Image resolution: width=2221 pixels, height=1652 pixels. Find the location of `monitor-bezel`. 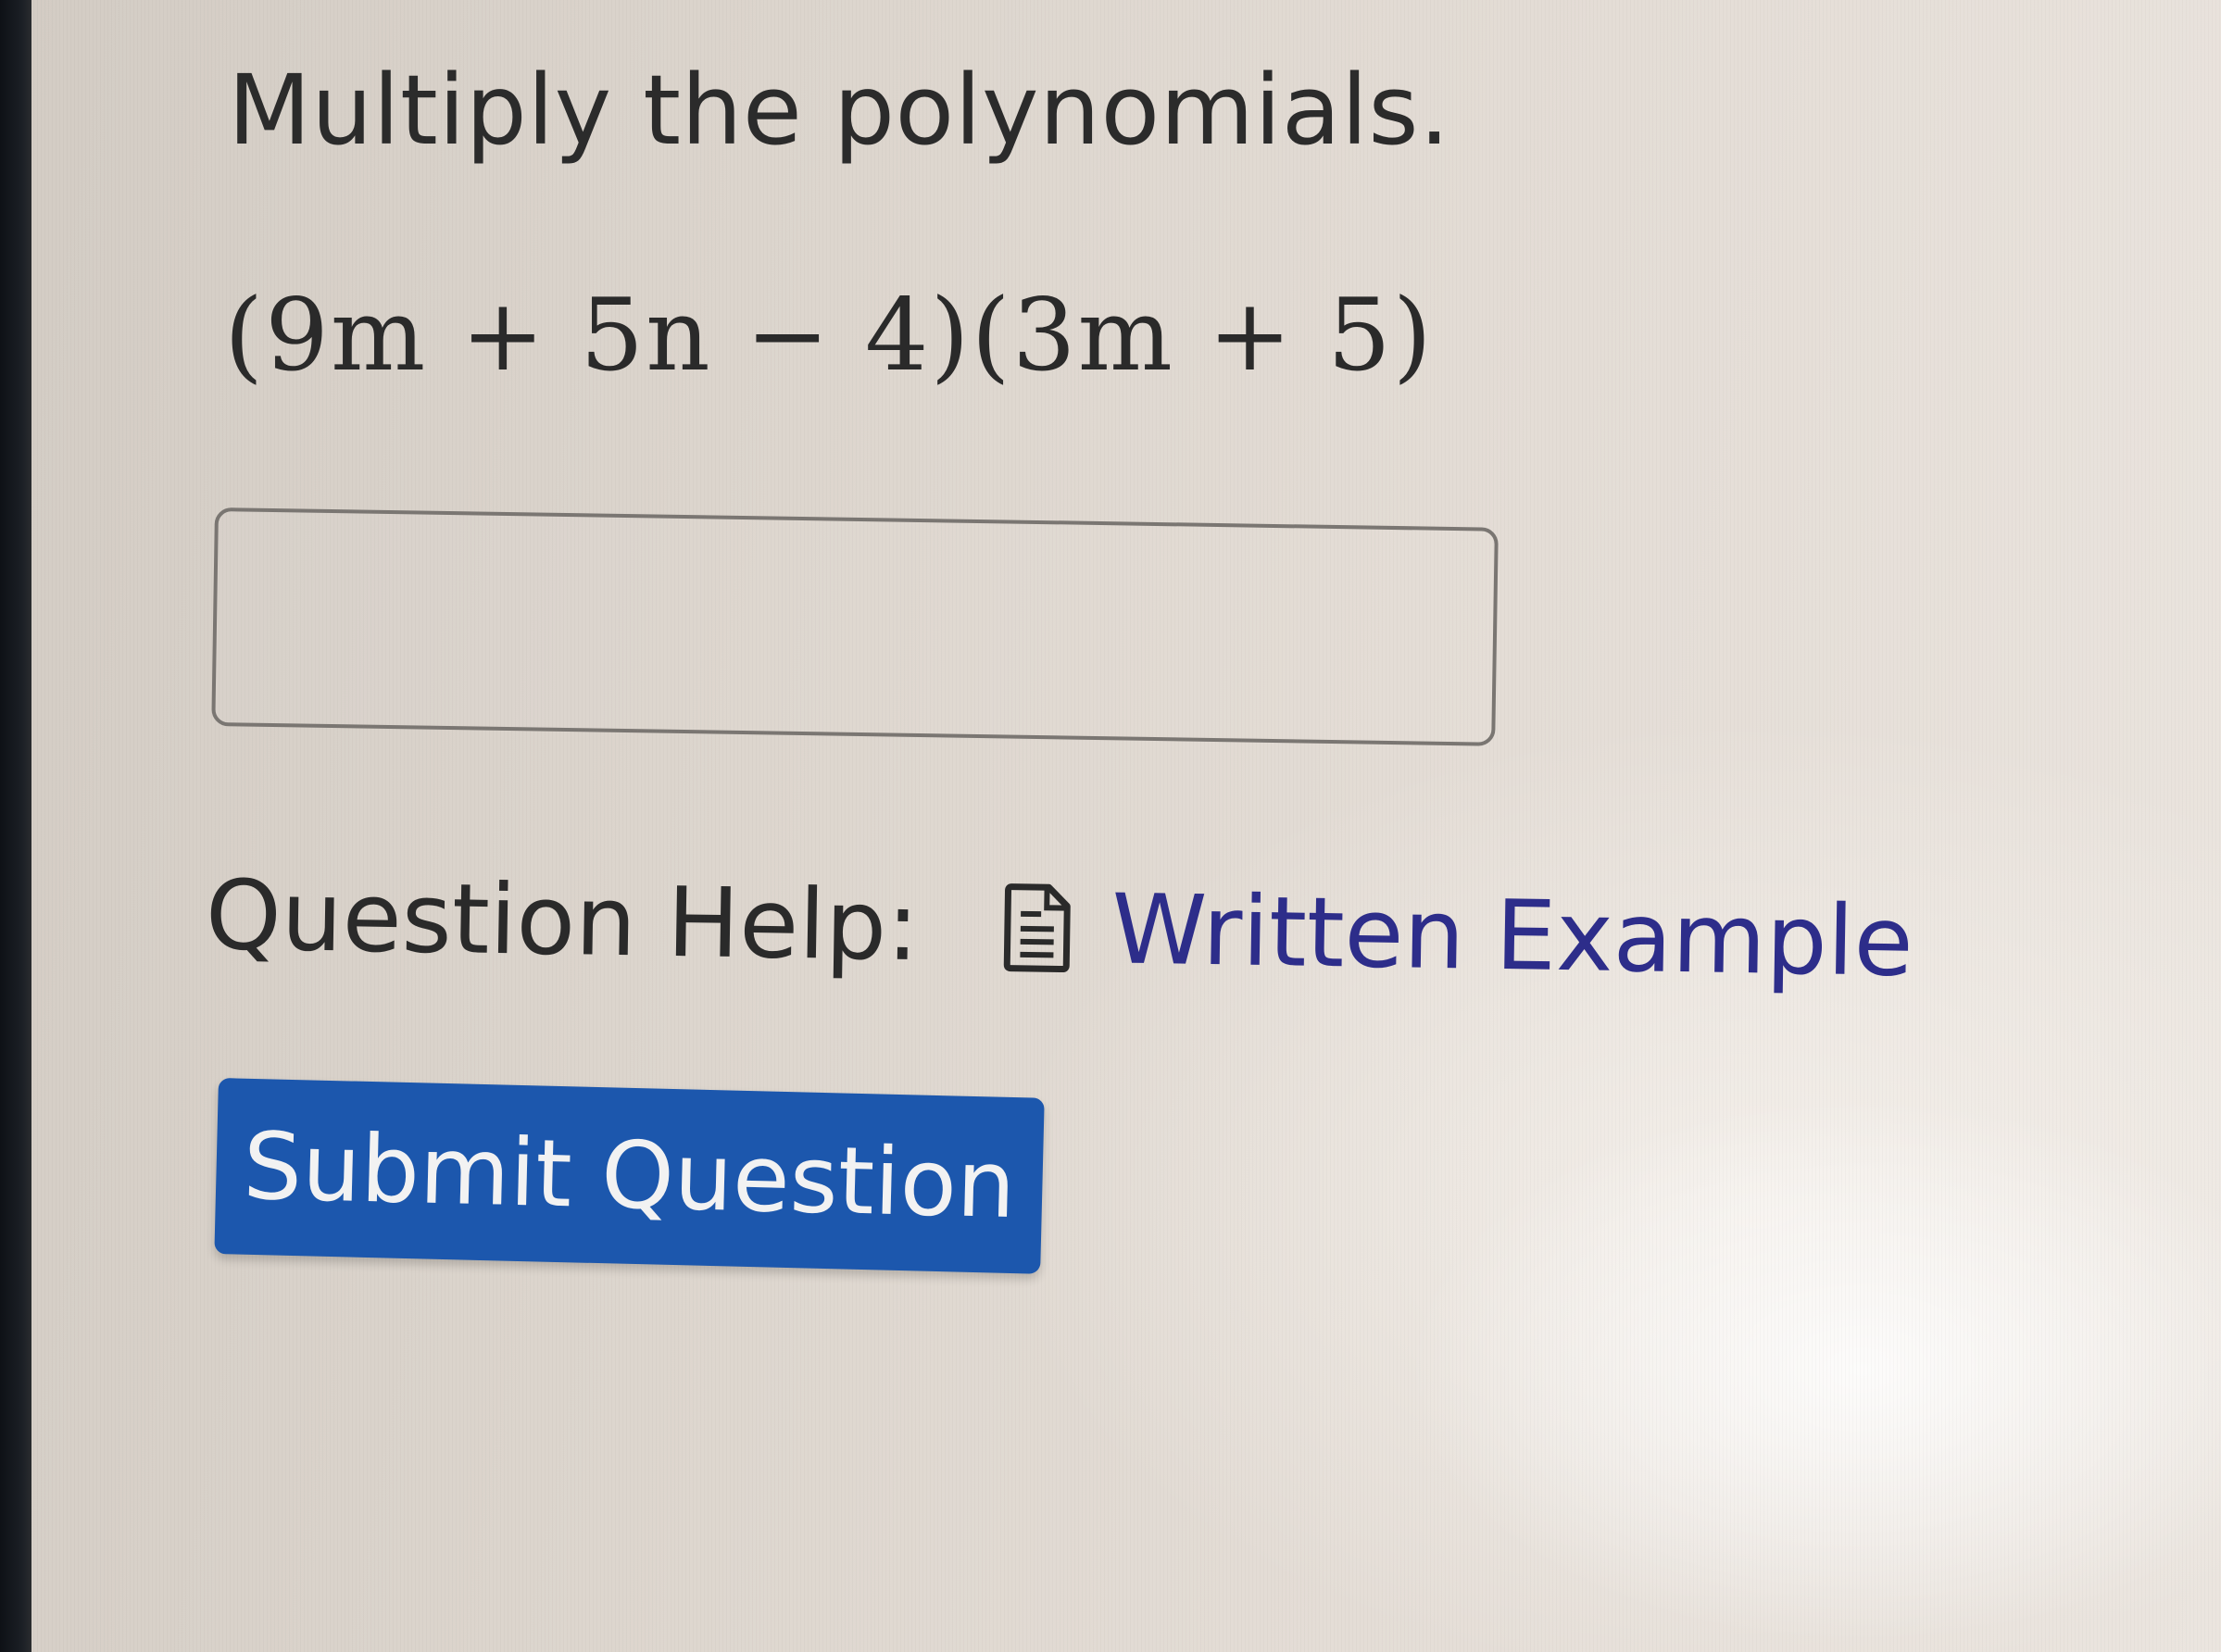

monitor-bezel is located at coordinates (15, 826).